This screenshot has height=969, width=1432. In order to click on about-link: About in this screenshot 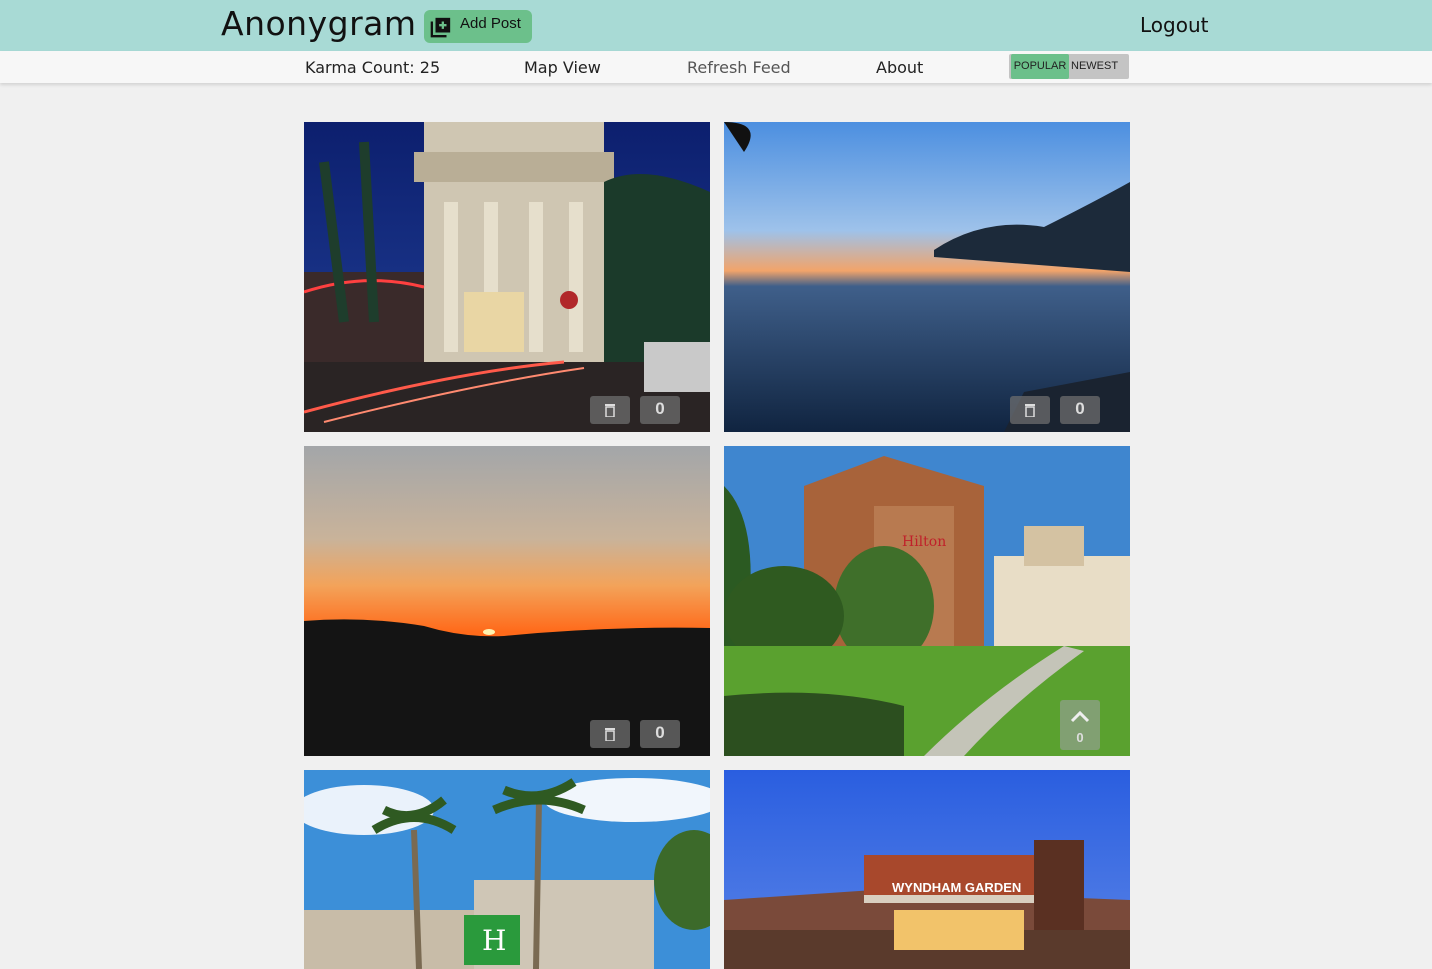, I will do `click(899, 67)`.